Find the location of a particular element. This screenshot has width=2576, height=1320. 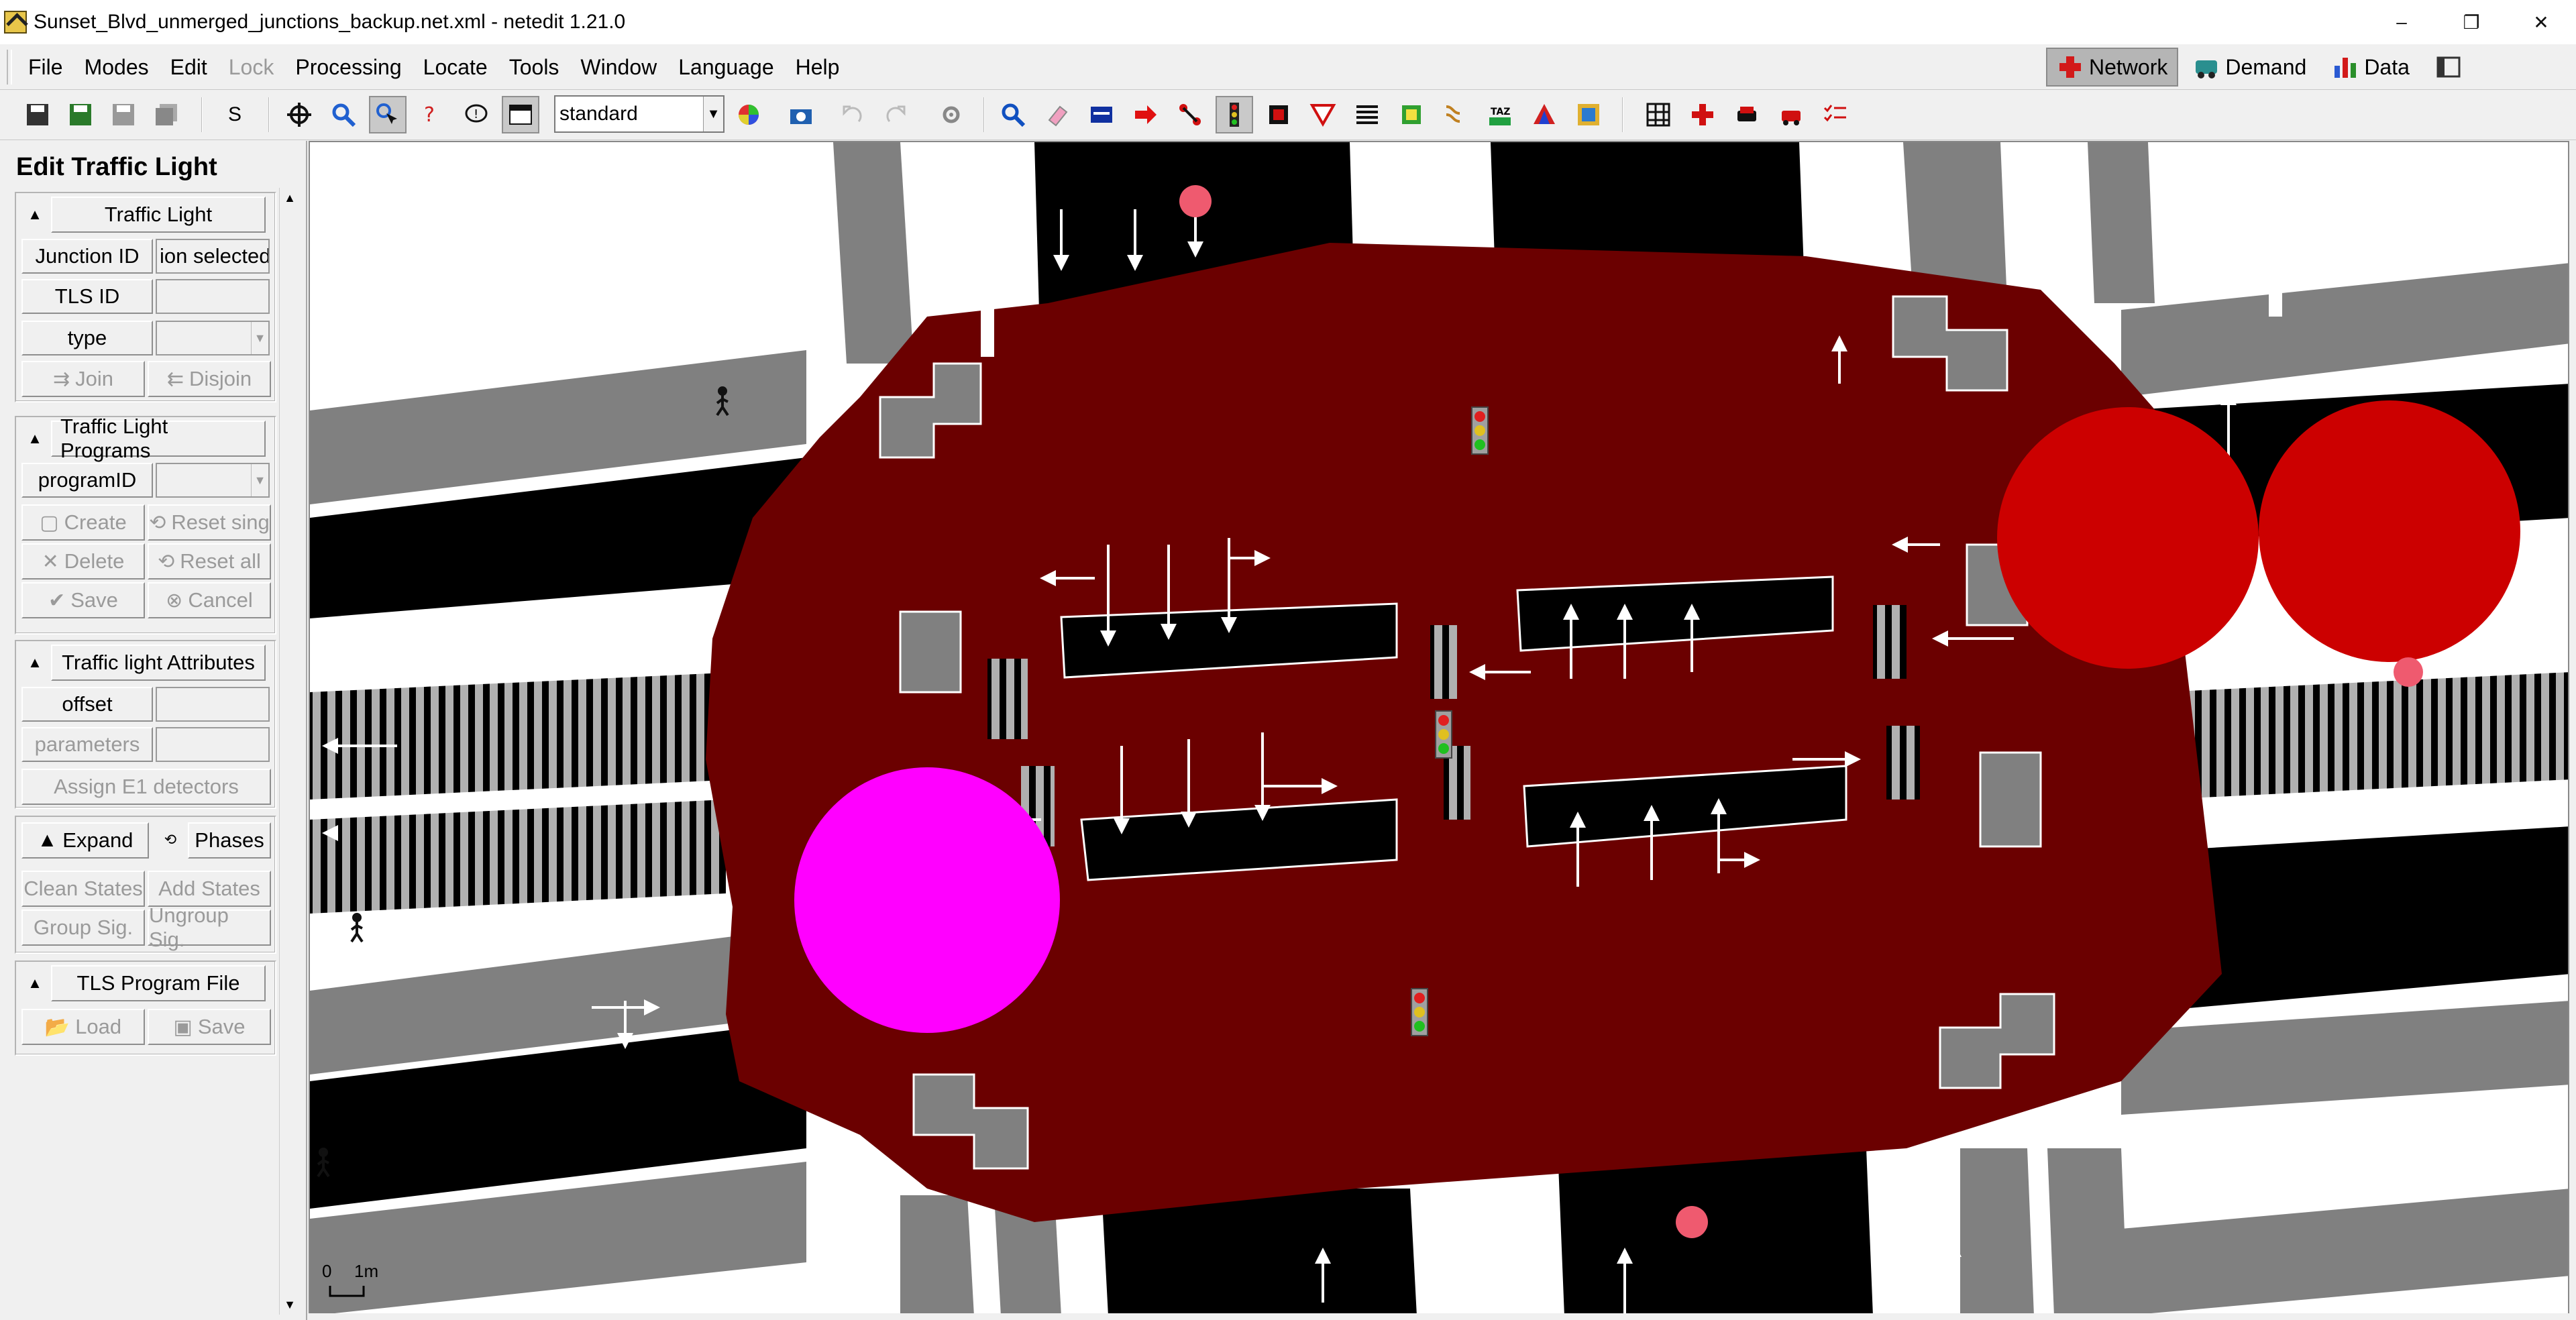

menu-processing: Processing is located at coordinates (348, 67).